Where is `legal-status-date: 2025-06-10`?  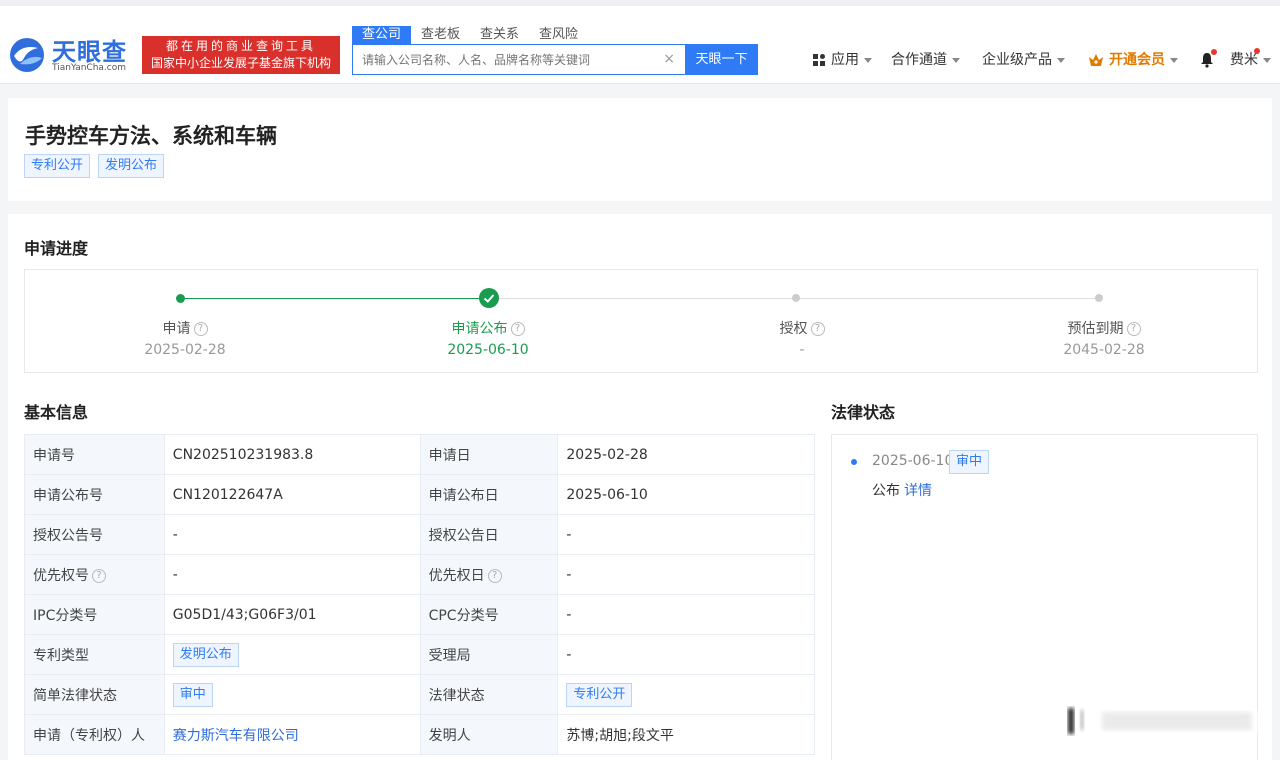 legal-status-date: 2025-06-10 is located at coordinates (913, 461).